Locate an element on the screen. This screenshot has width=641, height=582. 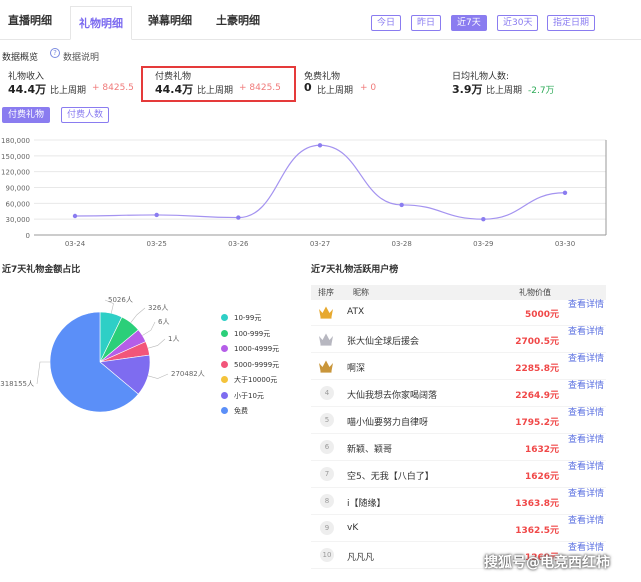
y-tick-label: 180,000 is located at coordinates (15, 141).